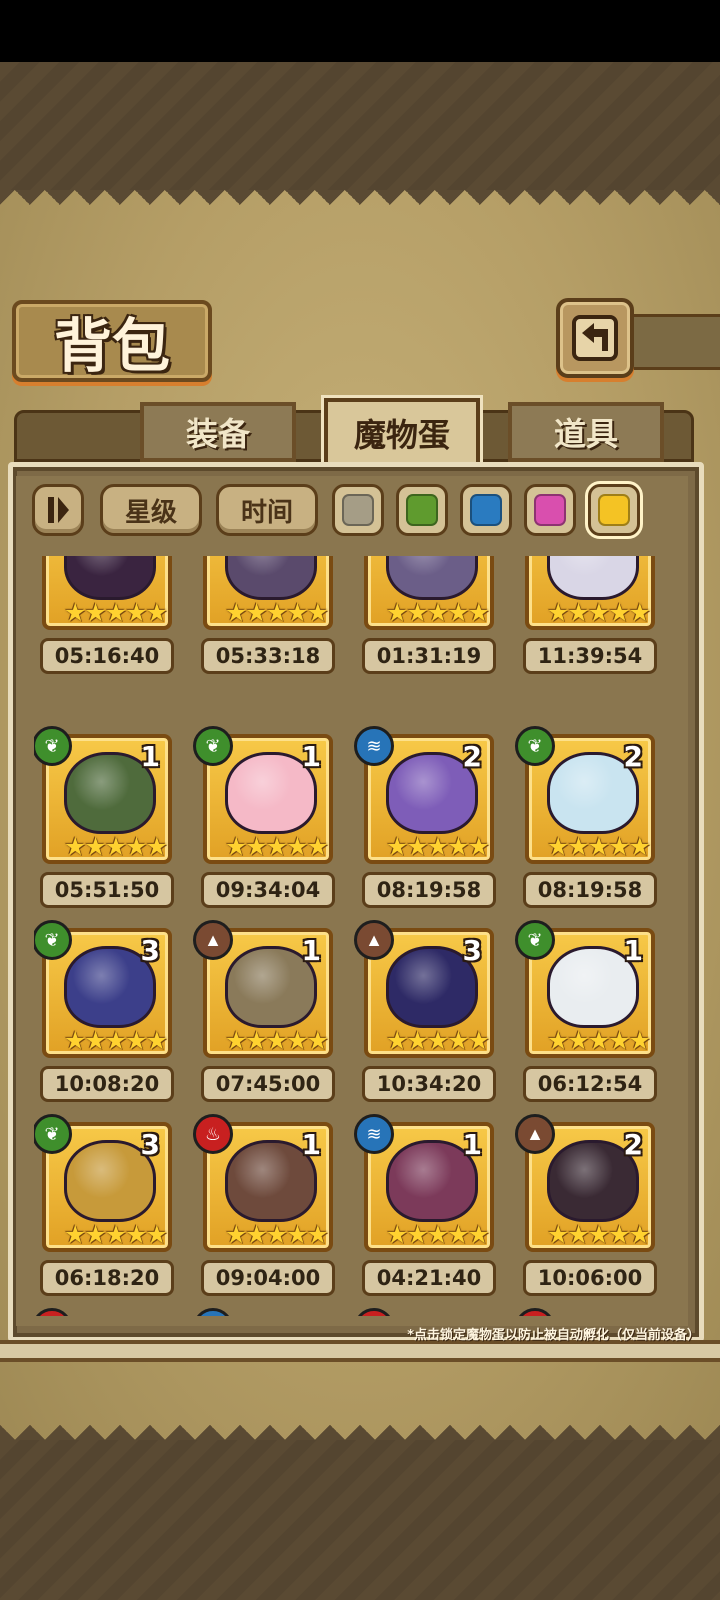 This screenshot has width=720, height=1600. Describe the element at coordinates (422, 510) in the screenshot. I see `filter-color-green` at that location.